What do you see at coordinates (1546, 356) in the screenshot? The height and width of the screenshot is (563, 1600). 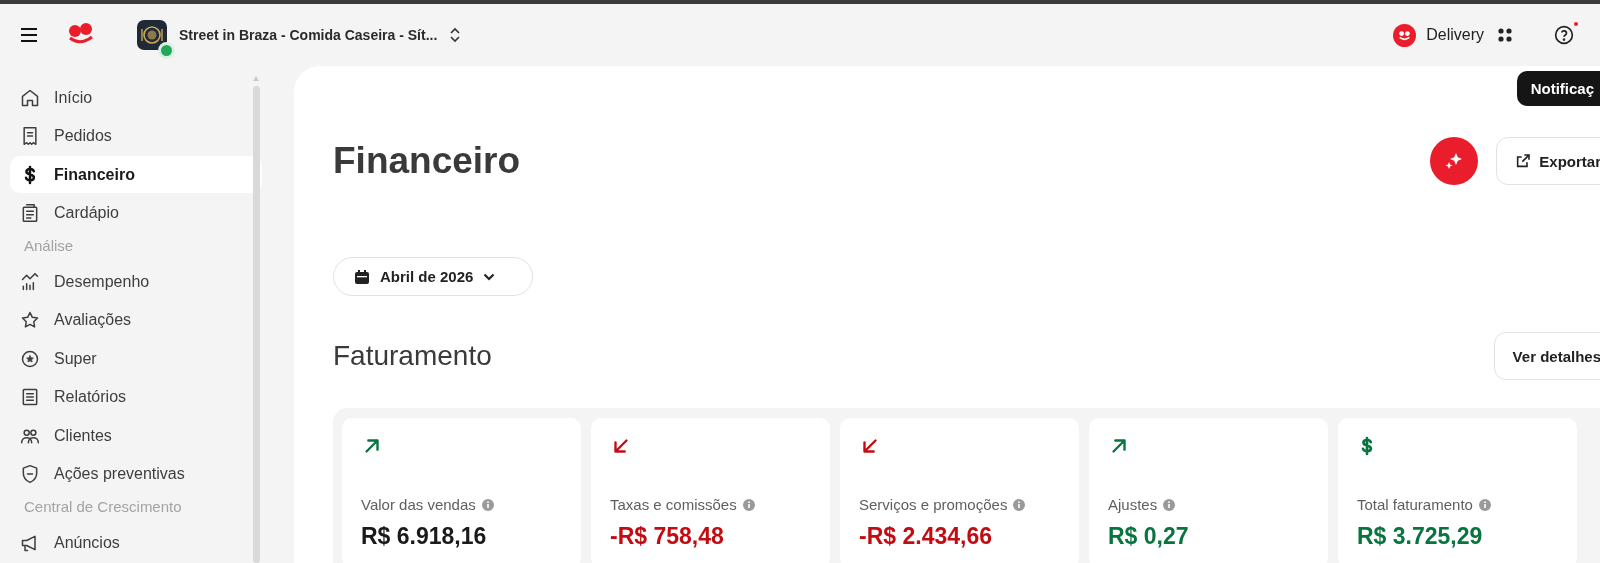 I see `details-button: Ver detalhes` at bounding box center [1546, 356].